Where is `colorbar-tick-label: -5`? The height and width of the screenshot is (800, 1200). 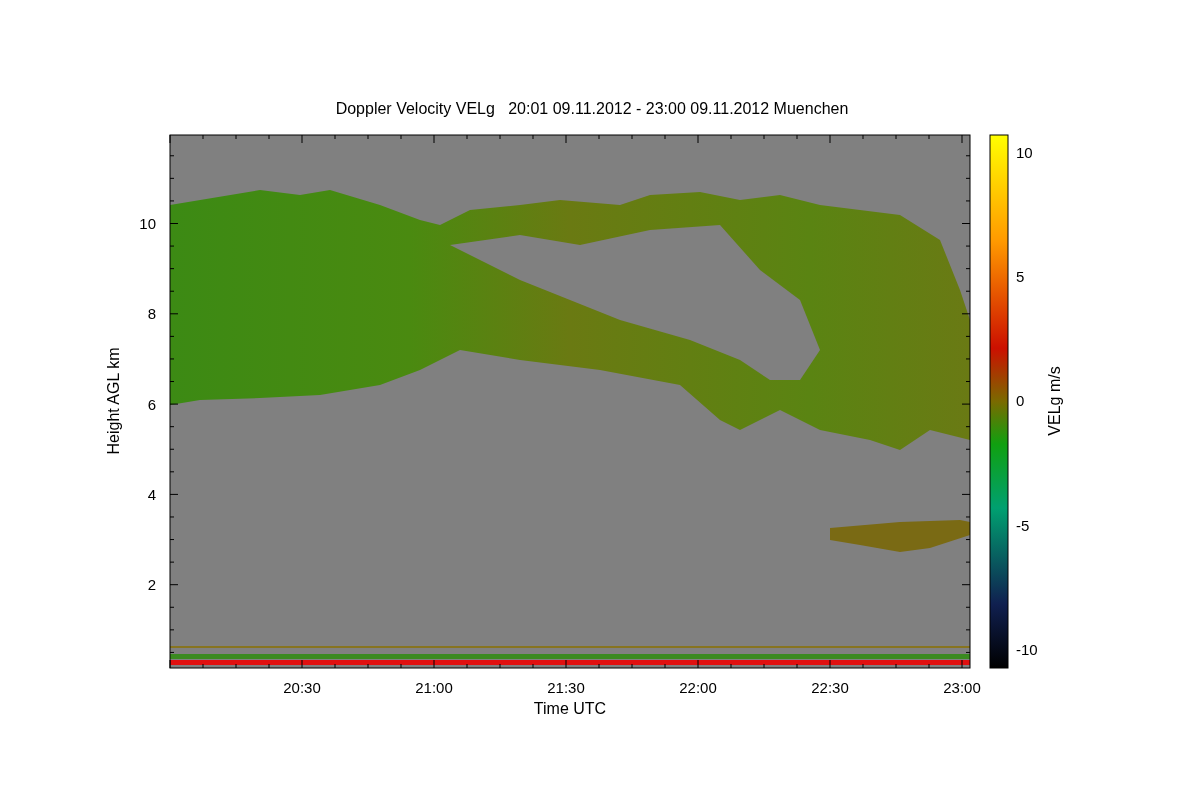 colorbar-tick-label: -5 is located at coordinates (1023, 525).